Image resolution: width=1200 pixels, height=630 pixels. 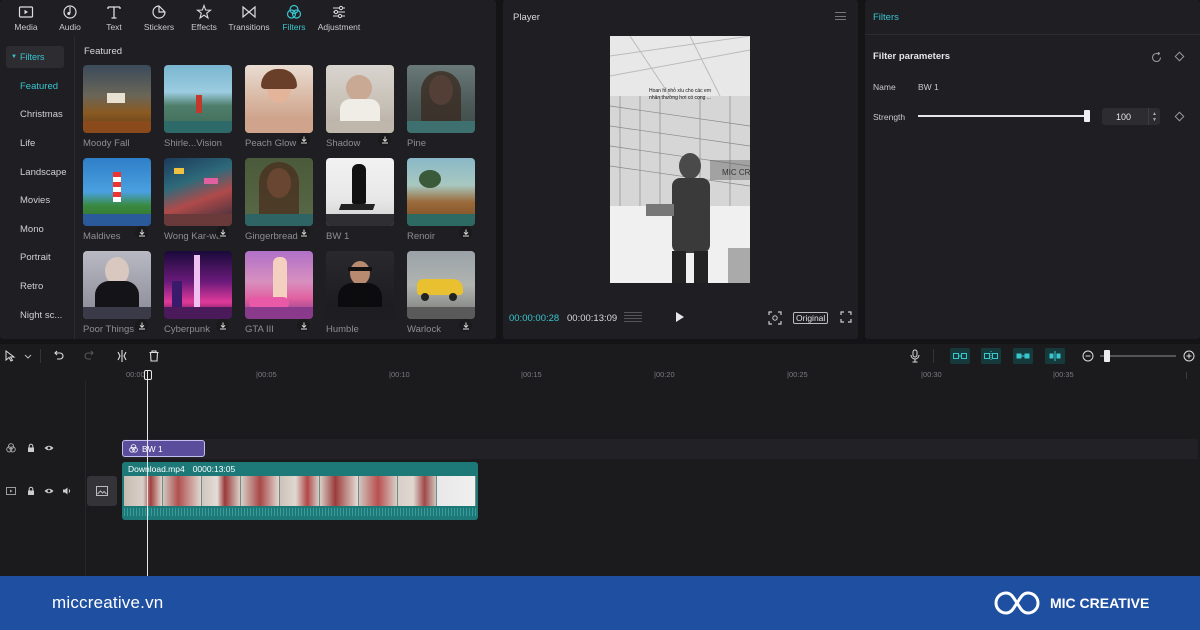 I want to click on strength-slider-track, so click(x=1003, y=116).